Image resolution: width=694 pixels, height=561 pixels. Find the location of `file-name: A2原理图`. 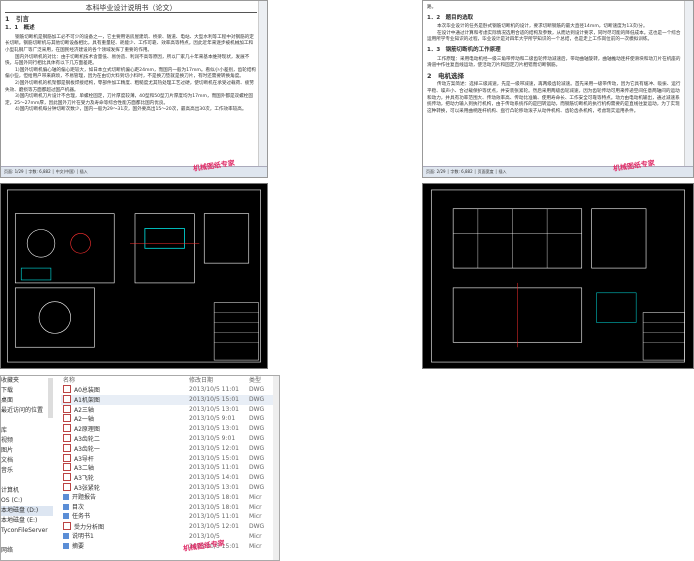

file-name: A2原理图 is located at coordinates (87, 430).